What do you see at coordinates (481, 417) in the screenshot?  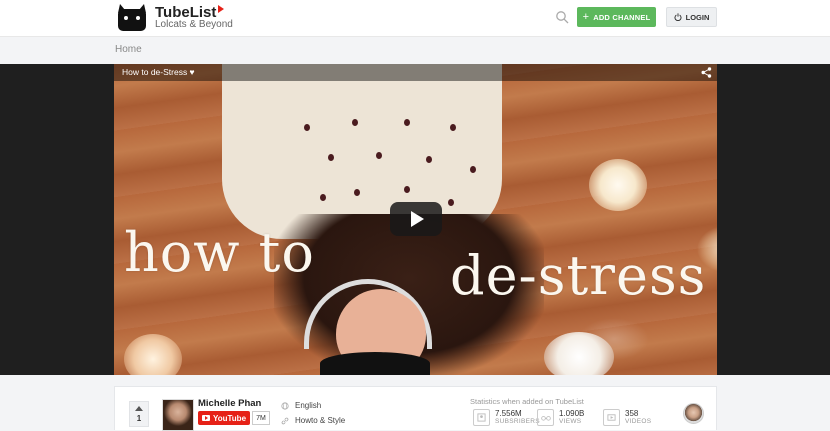 I see `subscribers-icon` at bounding box center [481, 417].